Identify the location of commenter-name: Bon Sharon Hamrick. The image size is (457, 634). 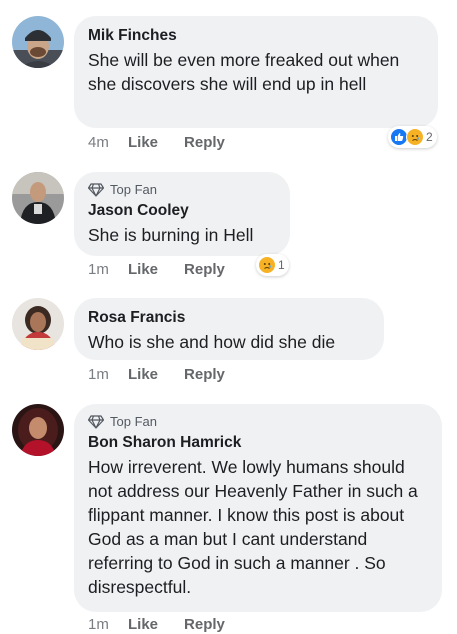
(258, 443).